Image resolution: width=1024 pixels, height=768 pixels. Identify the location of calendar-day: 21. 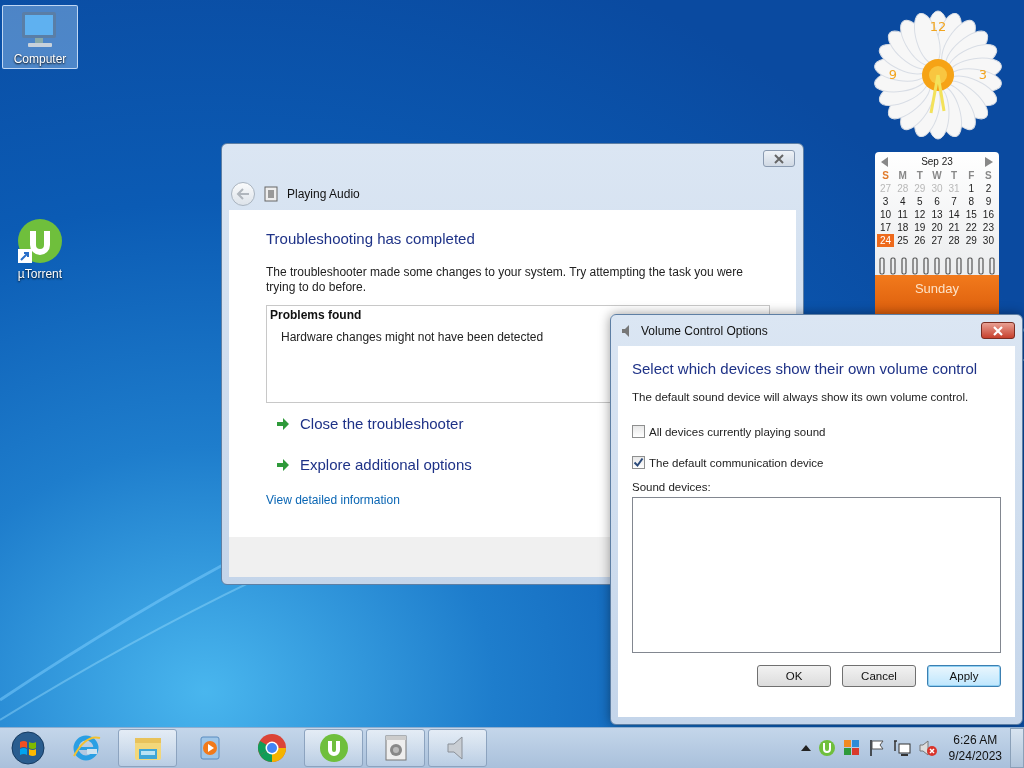
(954, 227).